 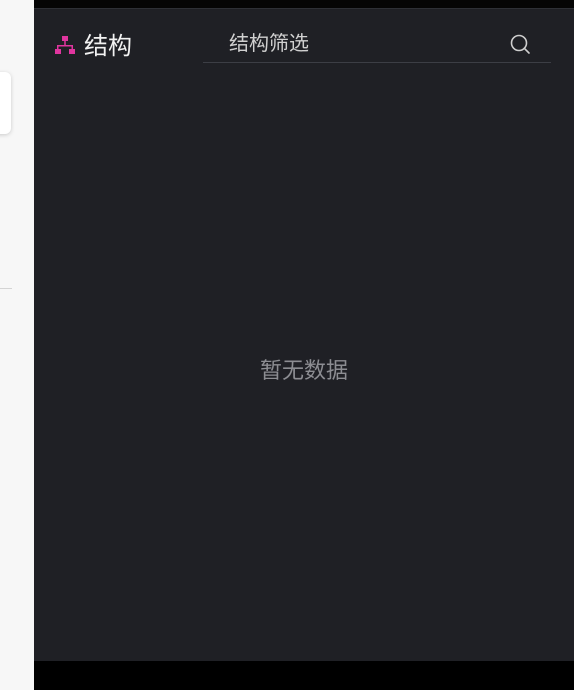 I want to click on left-divider, so click(x=6, y=288).